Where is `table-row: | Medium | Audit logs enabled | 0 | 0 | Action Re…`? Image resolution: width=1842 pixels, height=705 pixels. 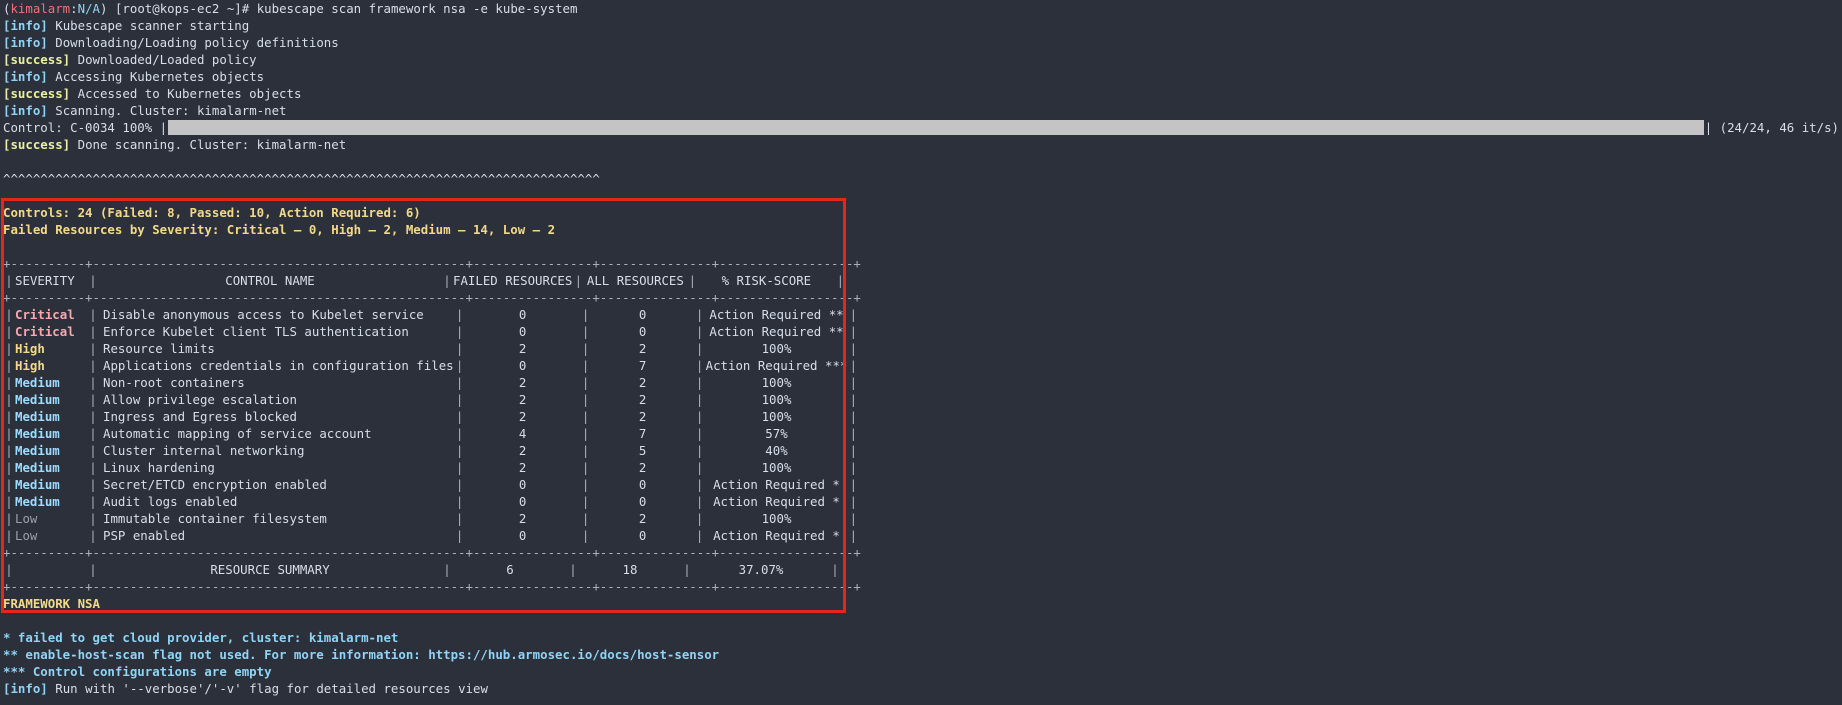
table-row: | Medium | Audit logs enabled | 0 | 0 | Action Re… is located at coordinates (431, 501).